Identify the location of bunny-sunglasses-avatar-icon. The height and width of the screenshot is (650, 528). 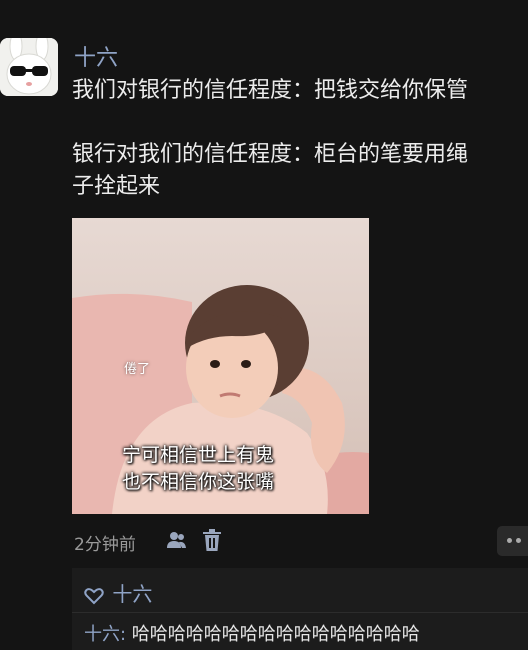
(29, 67).